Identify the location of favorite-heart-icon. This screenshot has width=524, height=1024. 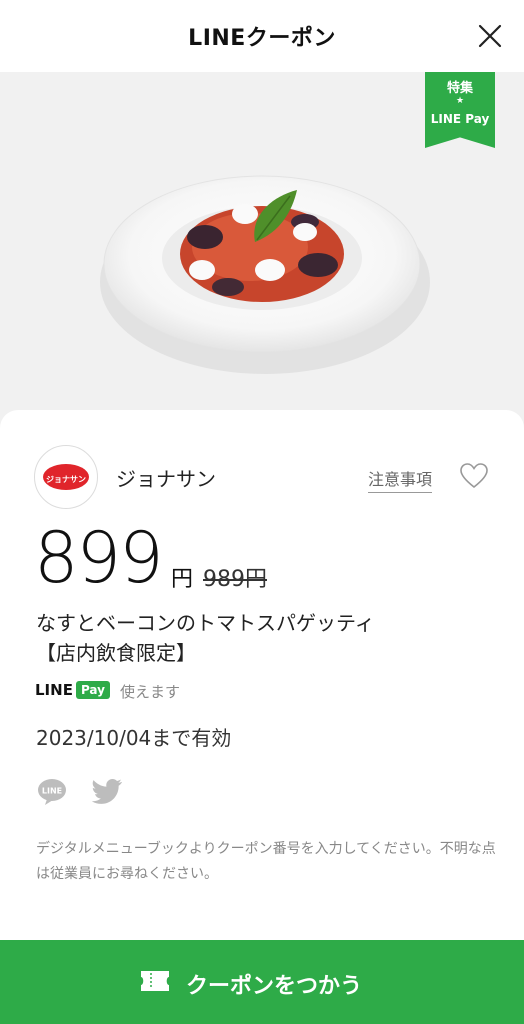
(474, 476).